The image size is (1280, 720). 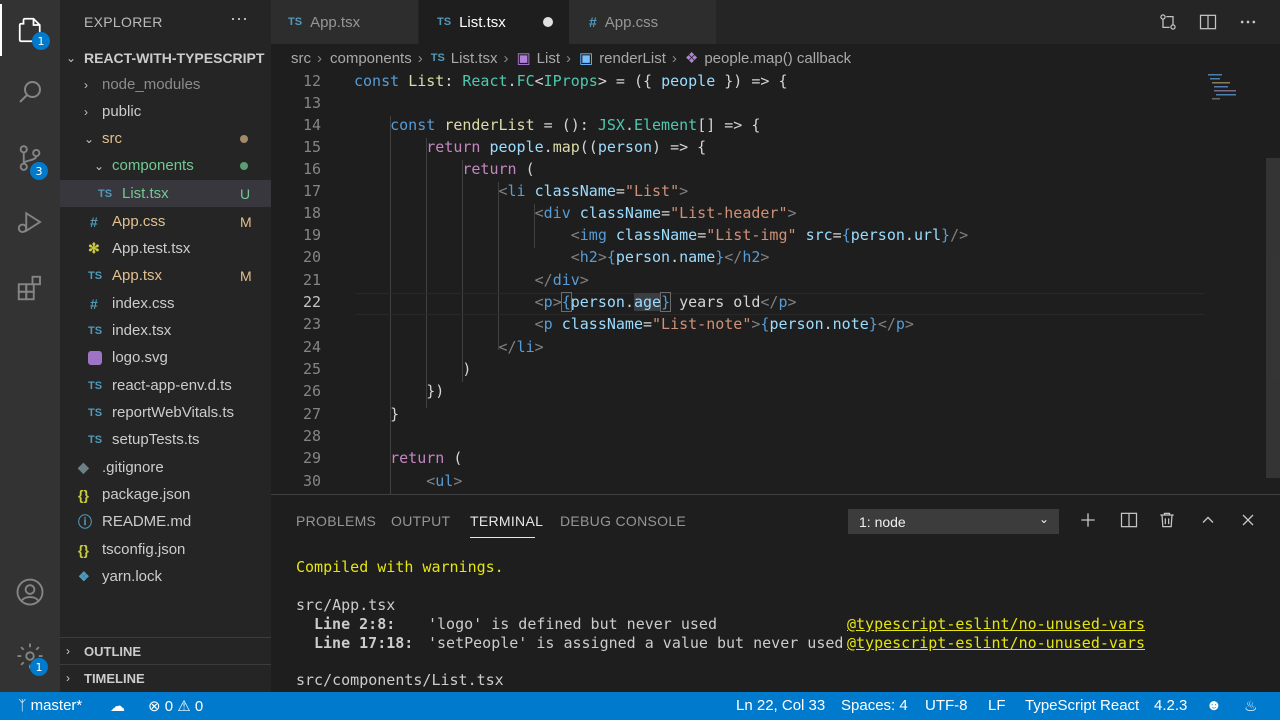 I want to click on breadcrumb-item: List.tsx, so click(x=474, y=58).